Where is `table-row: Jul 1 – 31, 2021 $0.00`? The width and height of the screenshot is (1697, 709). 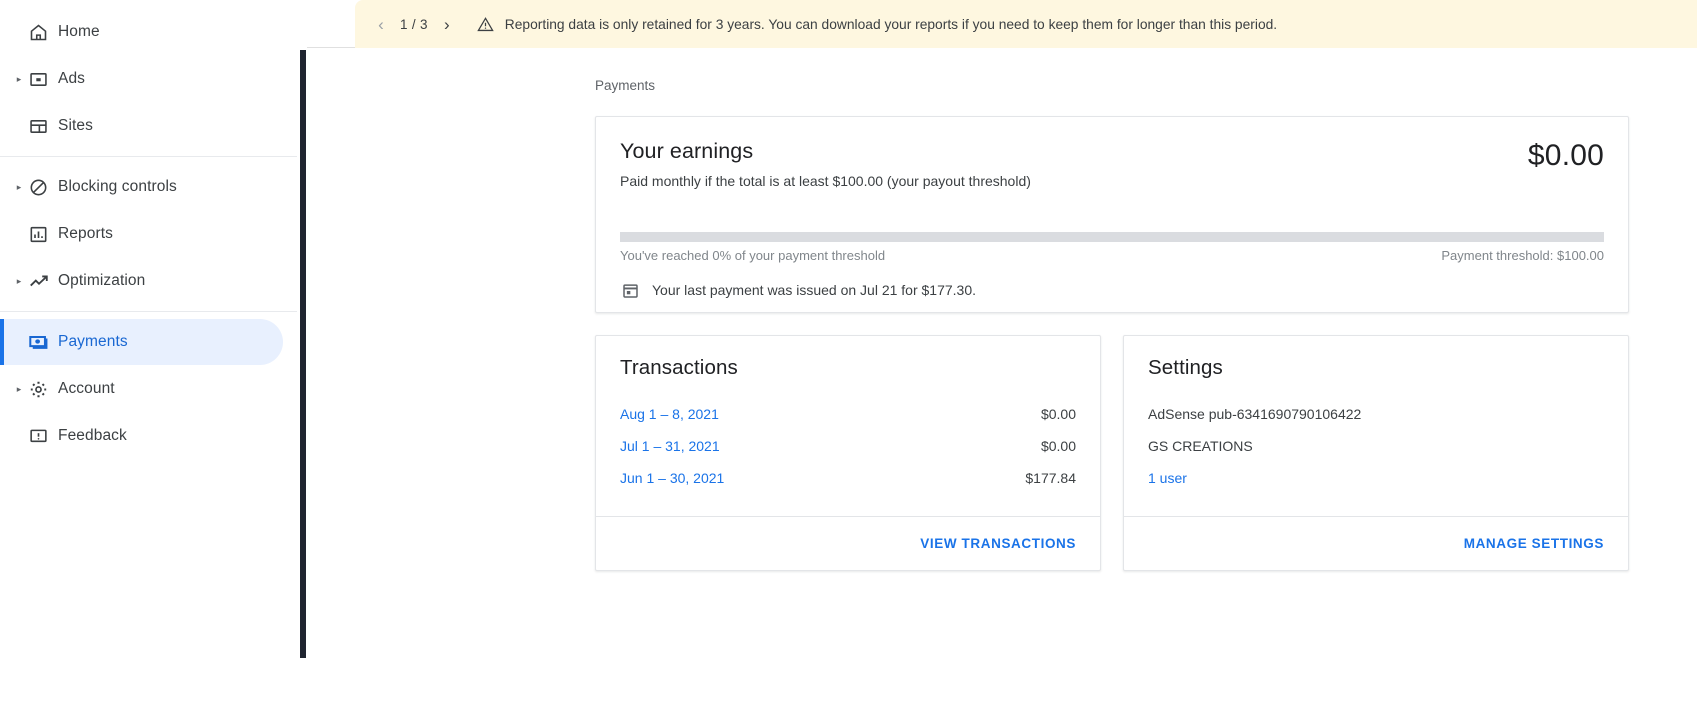 table-row: Jul 1 – 31, 2021 $0.00 is located at coordinates (848, 446).